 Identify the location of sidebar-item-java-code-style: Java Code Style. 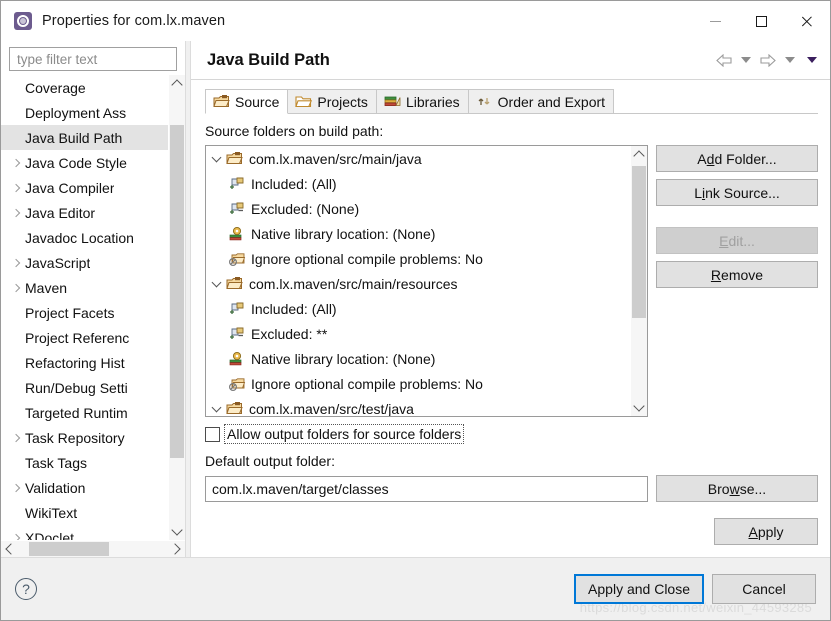
(84, 162).